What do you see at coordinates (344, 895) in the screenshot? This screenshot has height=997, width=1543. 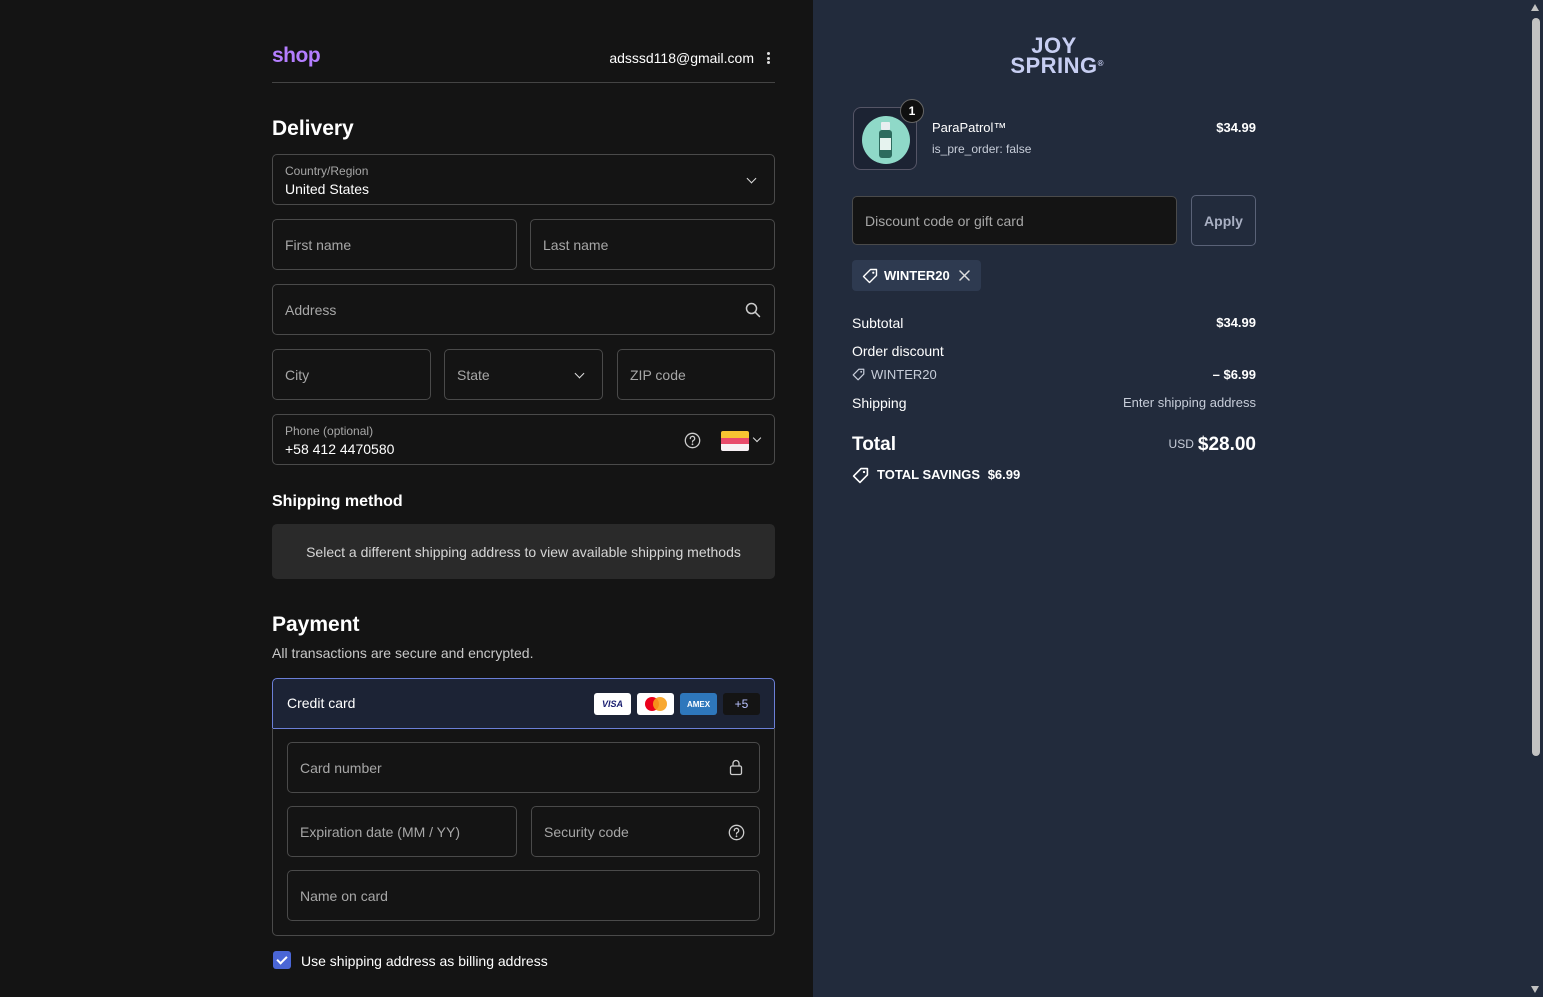 I see `name-on-card-placeholder: Name on card` at bounding box center [344, 895].